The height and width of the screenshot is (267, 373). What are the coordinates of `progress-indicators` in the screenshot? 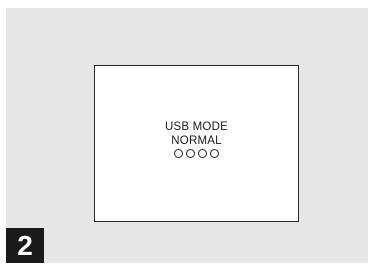 It's located at (196, 153).